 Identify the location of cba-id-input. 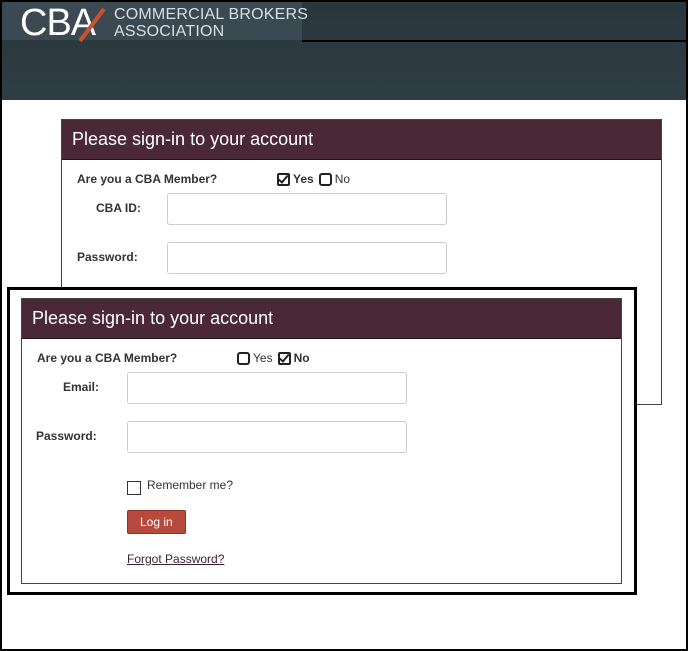
(307, 209).